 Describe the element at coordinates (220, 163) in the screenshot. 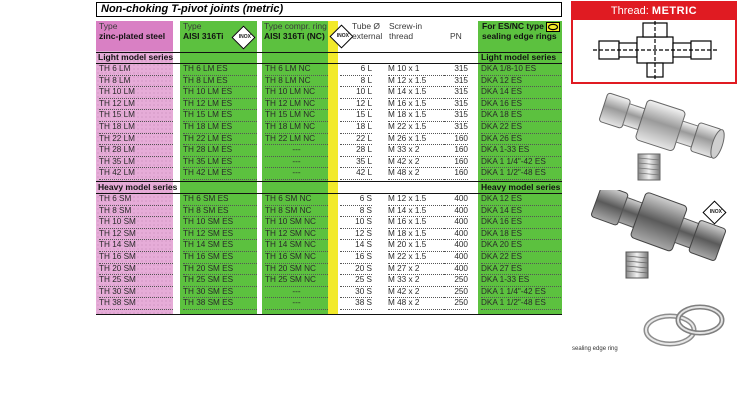

I see `cell-aisi-type: TH 35 LM ES` at that location.